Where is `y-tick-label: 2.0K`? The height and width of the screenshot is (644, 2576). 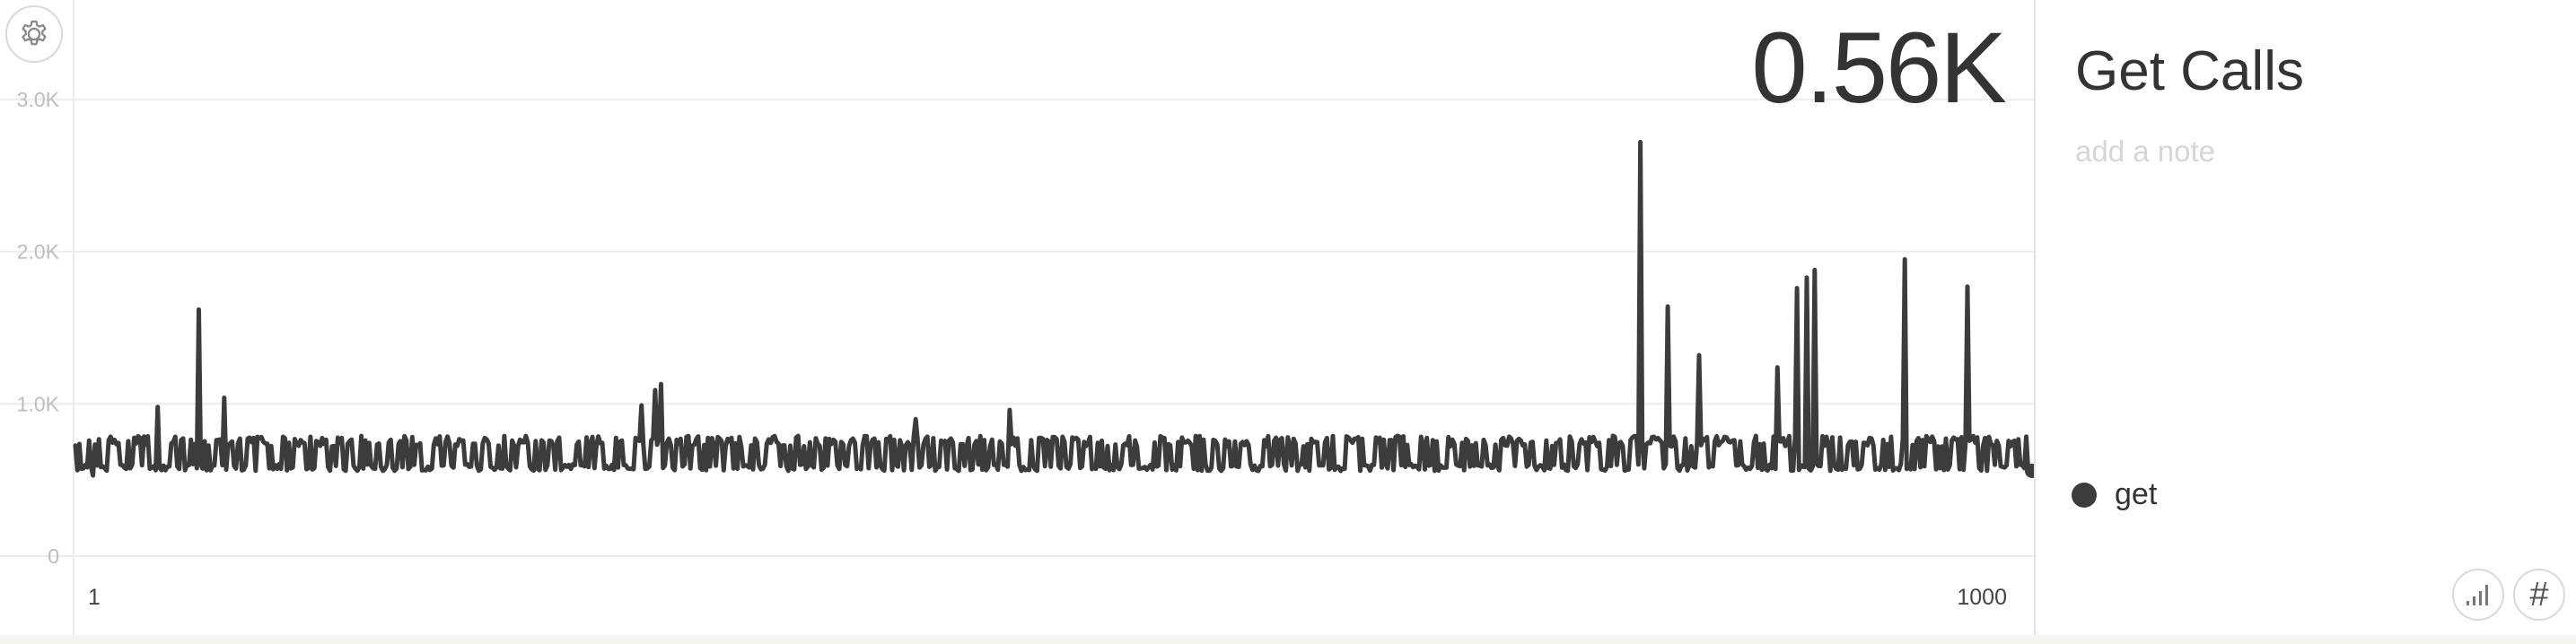
y-tick-label: 2.0K is located at coordinates (38, 252).